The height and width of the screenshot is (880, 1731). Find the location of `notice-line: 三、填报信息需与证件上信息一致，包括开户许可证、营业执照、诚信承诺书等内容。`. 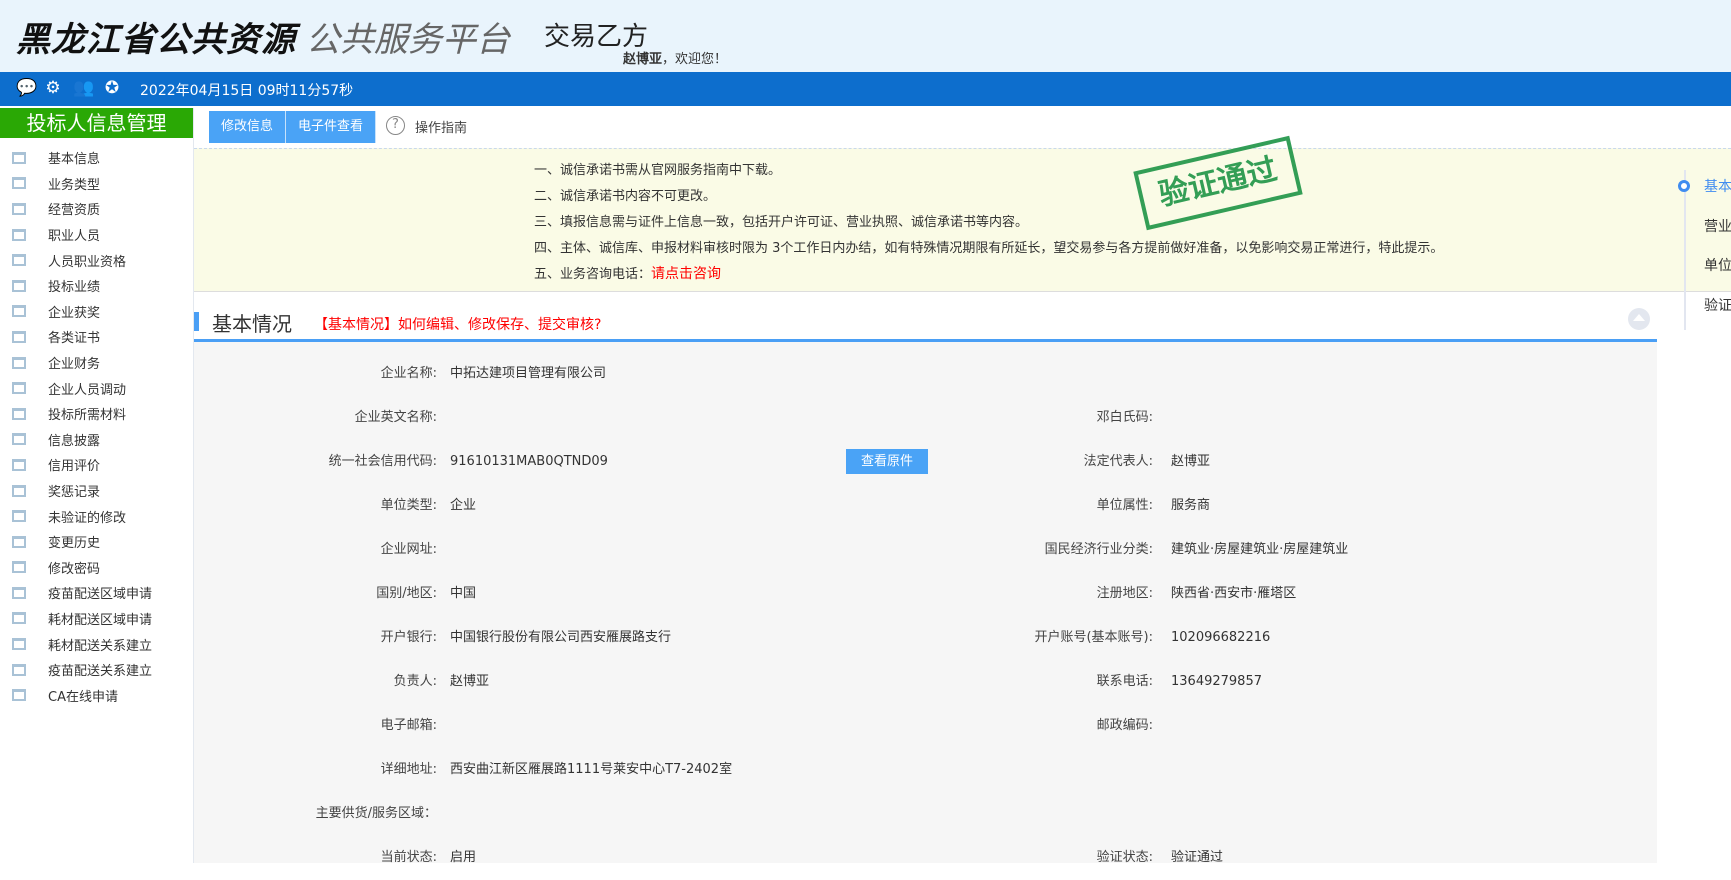

notice-line: 三、填报信息需与证件上信息一致，包括开户许可证、营业执照、诚信承诺书等内容。 is located at coordinates (781, 222).